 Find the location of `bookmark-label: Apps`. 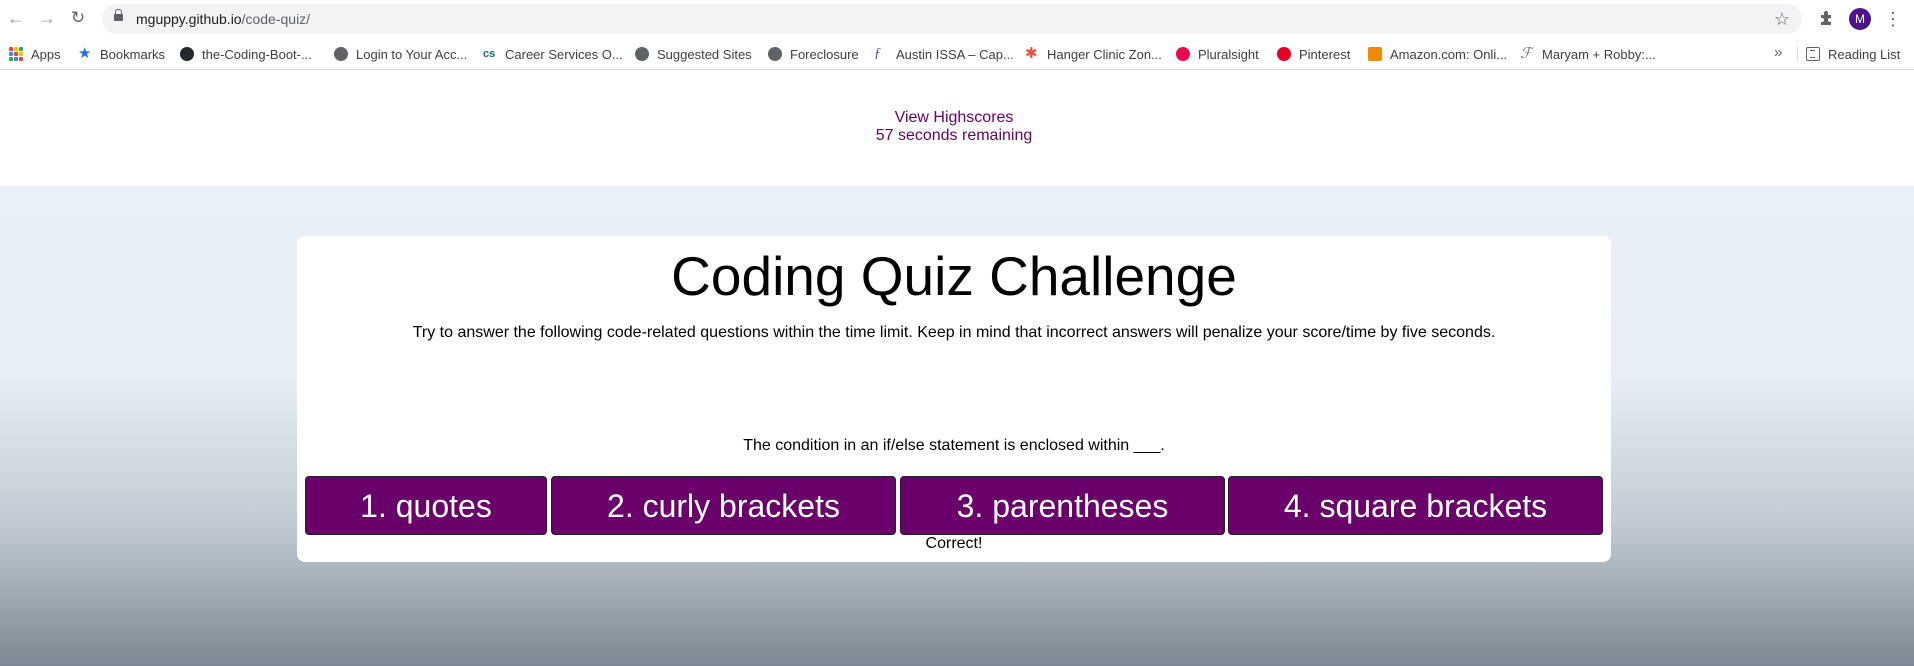

bookmark-label: Apps is located at coordinates (46, 54).